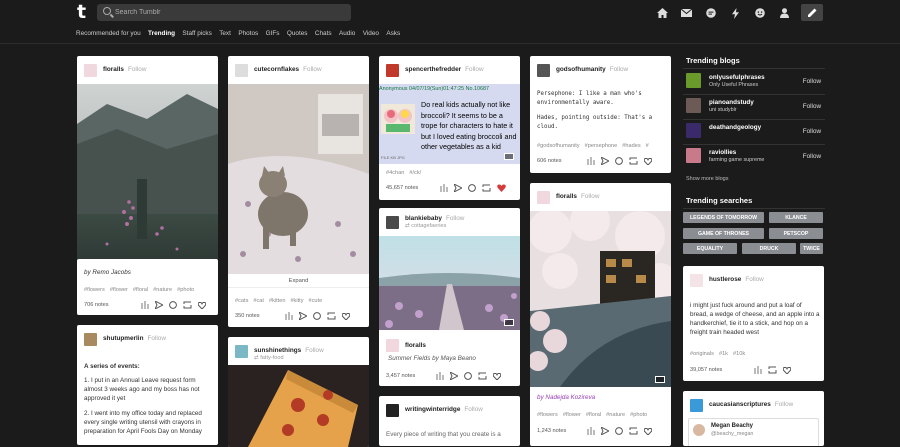 The width and height of the screenshot is (900, 447). I want to click on post-username: sunshinethings, so click(277, 350).